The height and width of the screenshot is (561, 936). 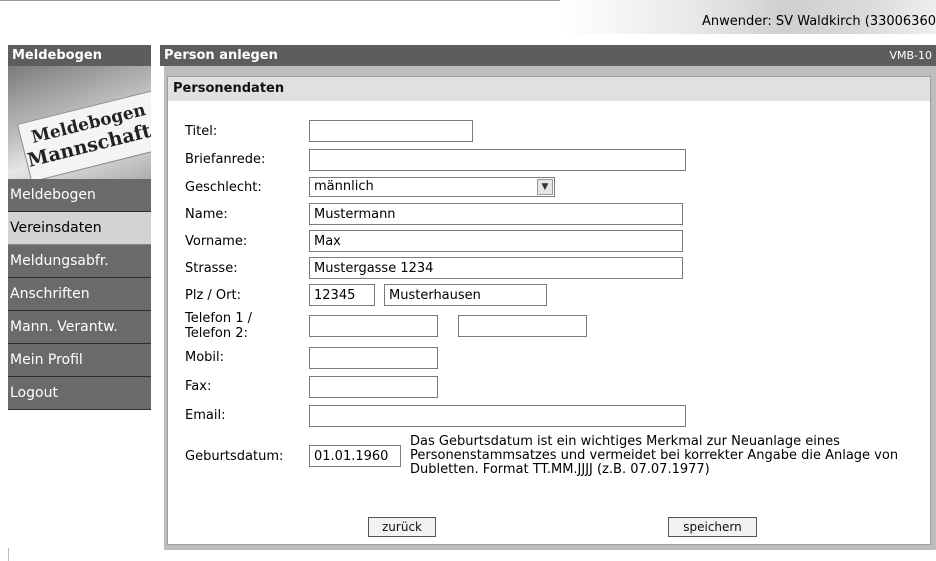 I want to click on vorname-input, so click(x=496, y=241).